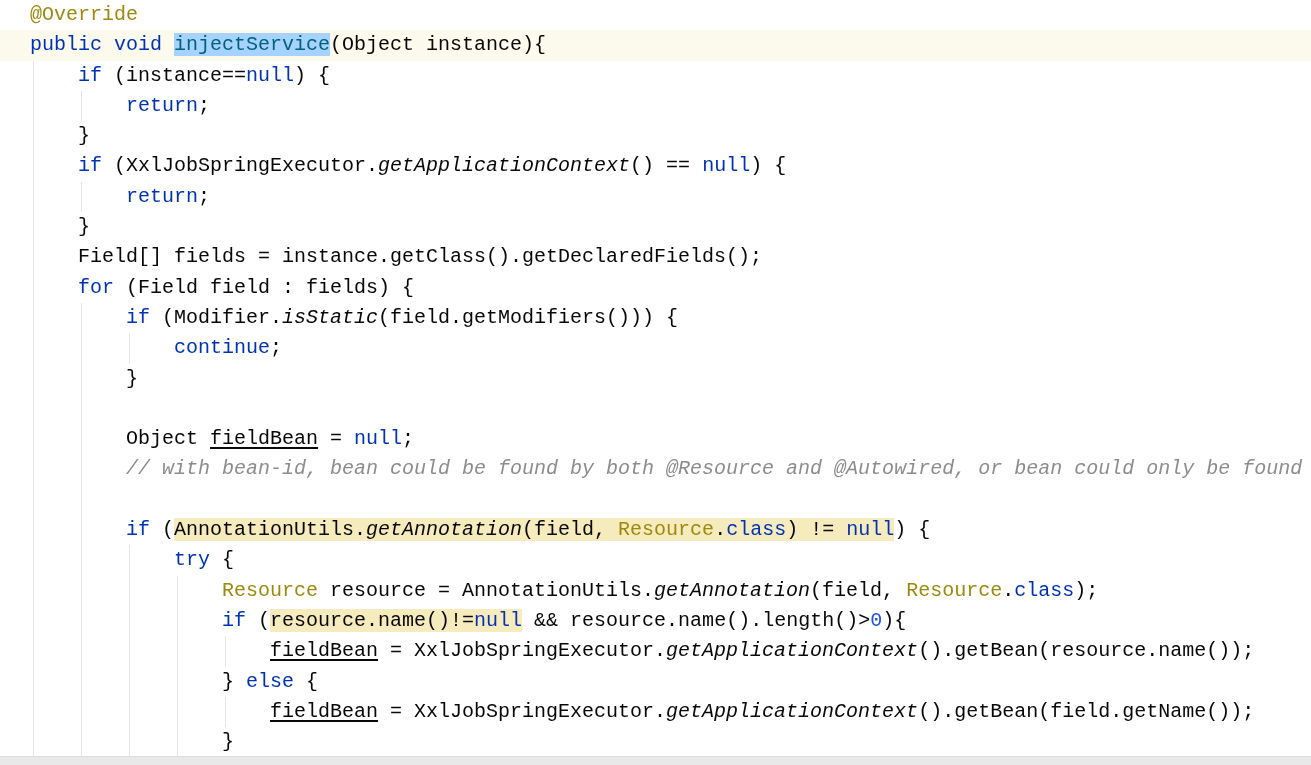 This screenshot has height=765, width=1311. Describe the element at coordinates (84, 15) in the screenshot. I see `code-line: @Override` at that location.